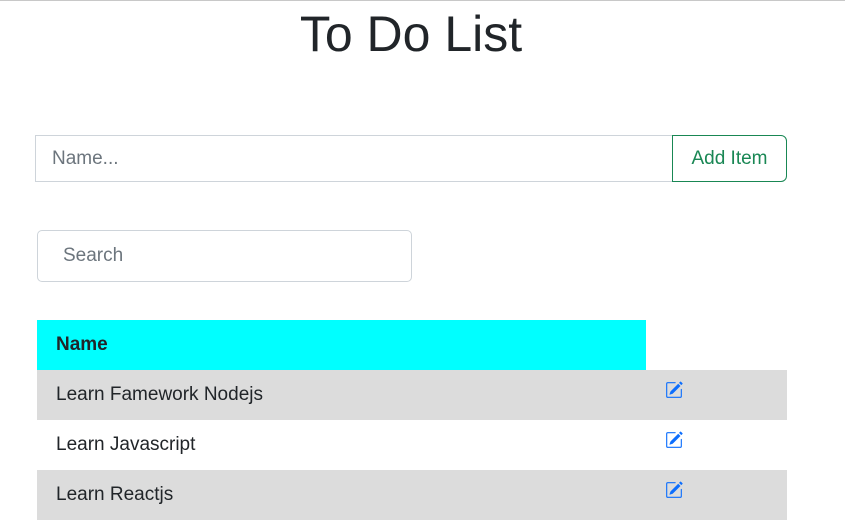 The image size is (845, 522). Describe the element at coordinates (341, 345) in the screenshot. I see `column-header-name: Name` at that location.